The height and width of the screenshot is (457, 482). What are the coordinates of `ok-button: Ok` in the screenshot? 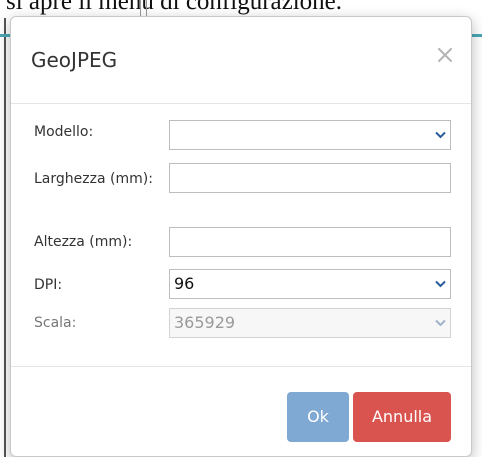 It's located at (318, 417).